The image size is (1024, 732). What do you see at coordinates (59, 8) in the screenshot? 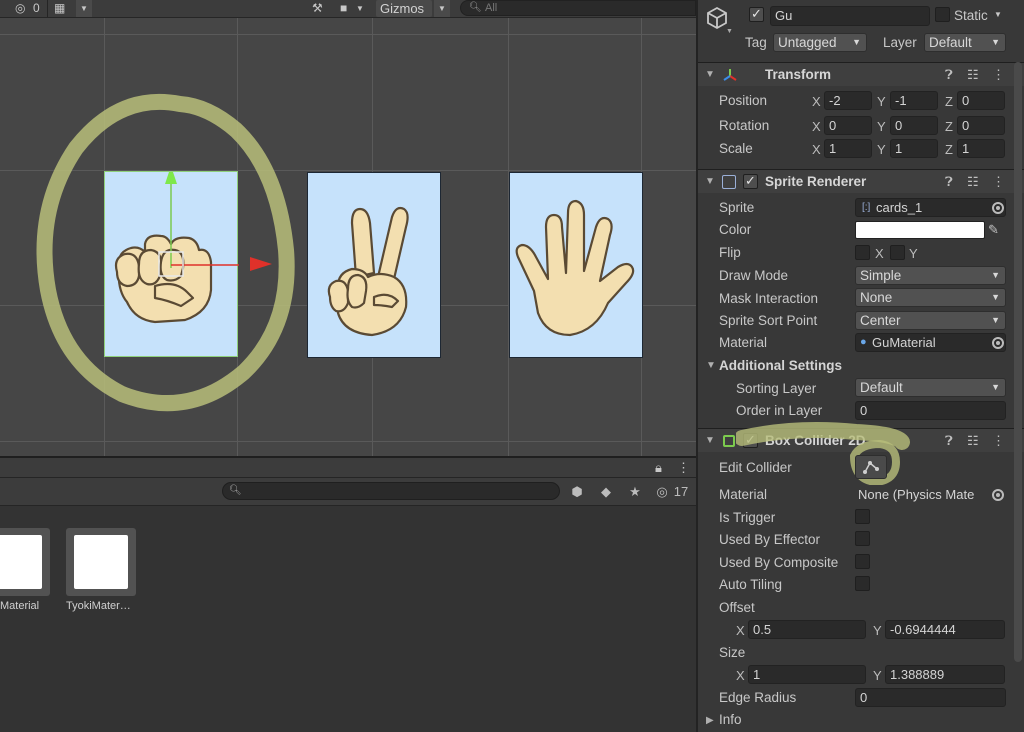
I see `layers-grid-icon: ▦` at bounding box center [59, 8].